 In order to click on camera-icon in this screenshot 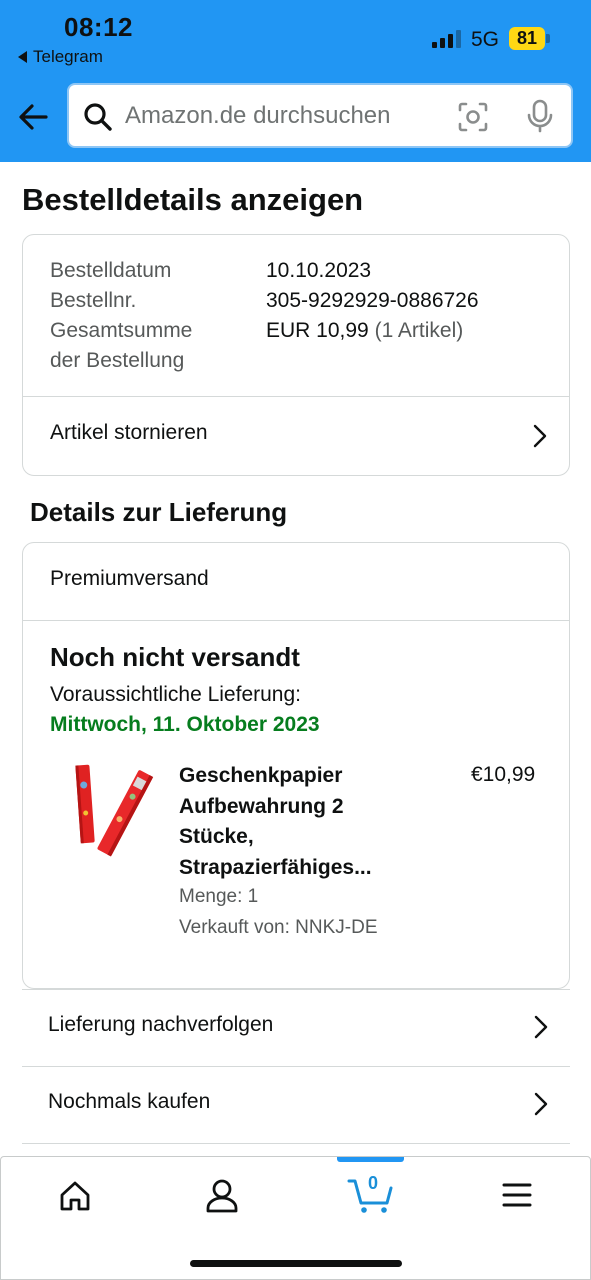, I will do `click(473, 117)`.